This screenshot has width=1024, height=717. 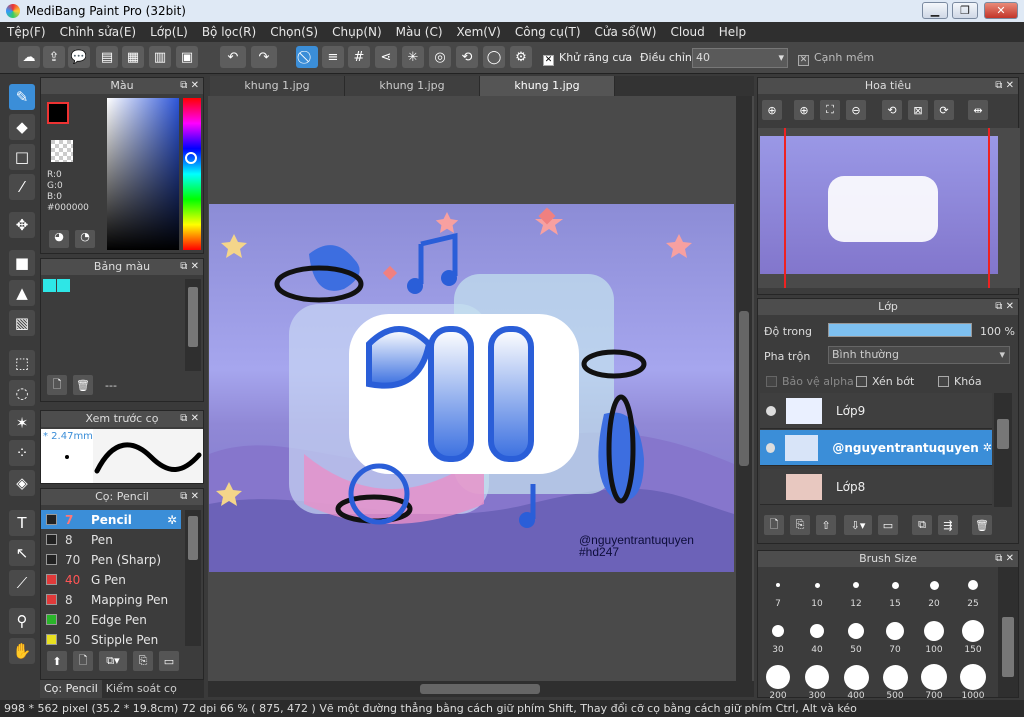 I want to click on menu-view: Xem(V), so click(x=479, y=32).